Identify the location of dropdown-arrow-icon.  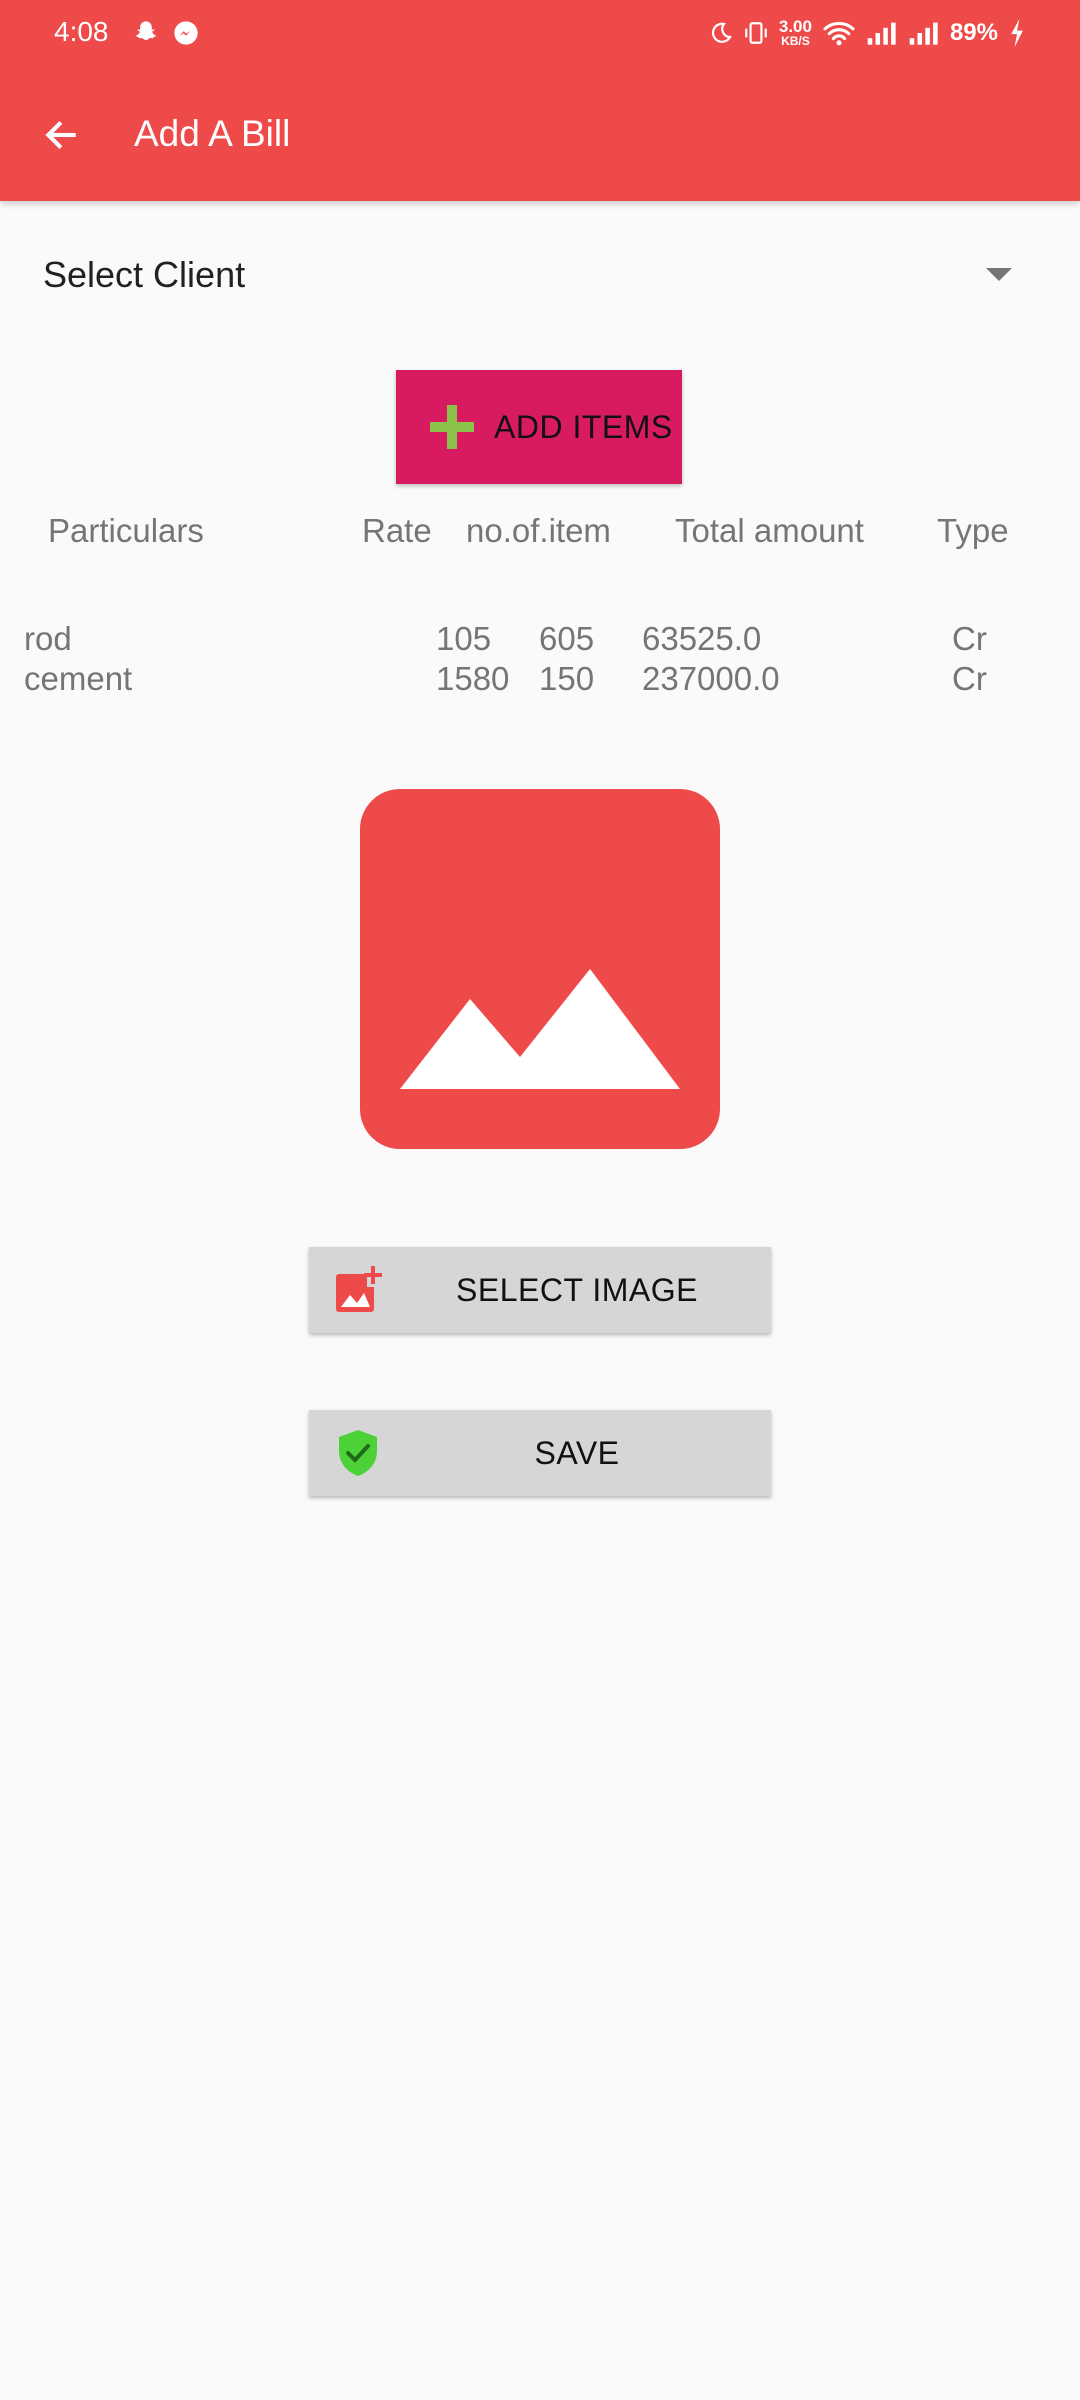
(999, 274).